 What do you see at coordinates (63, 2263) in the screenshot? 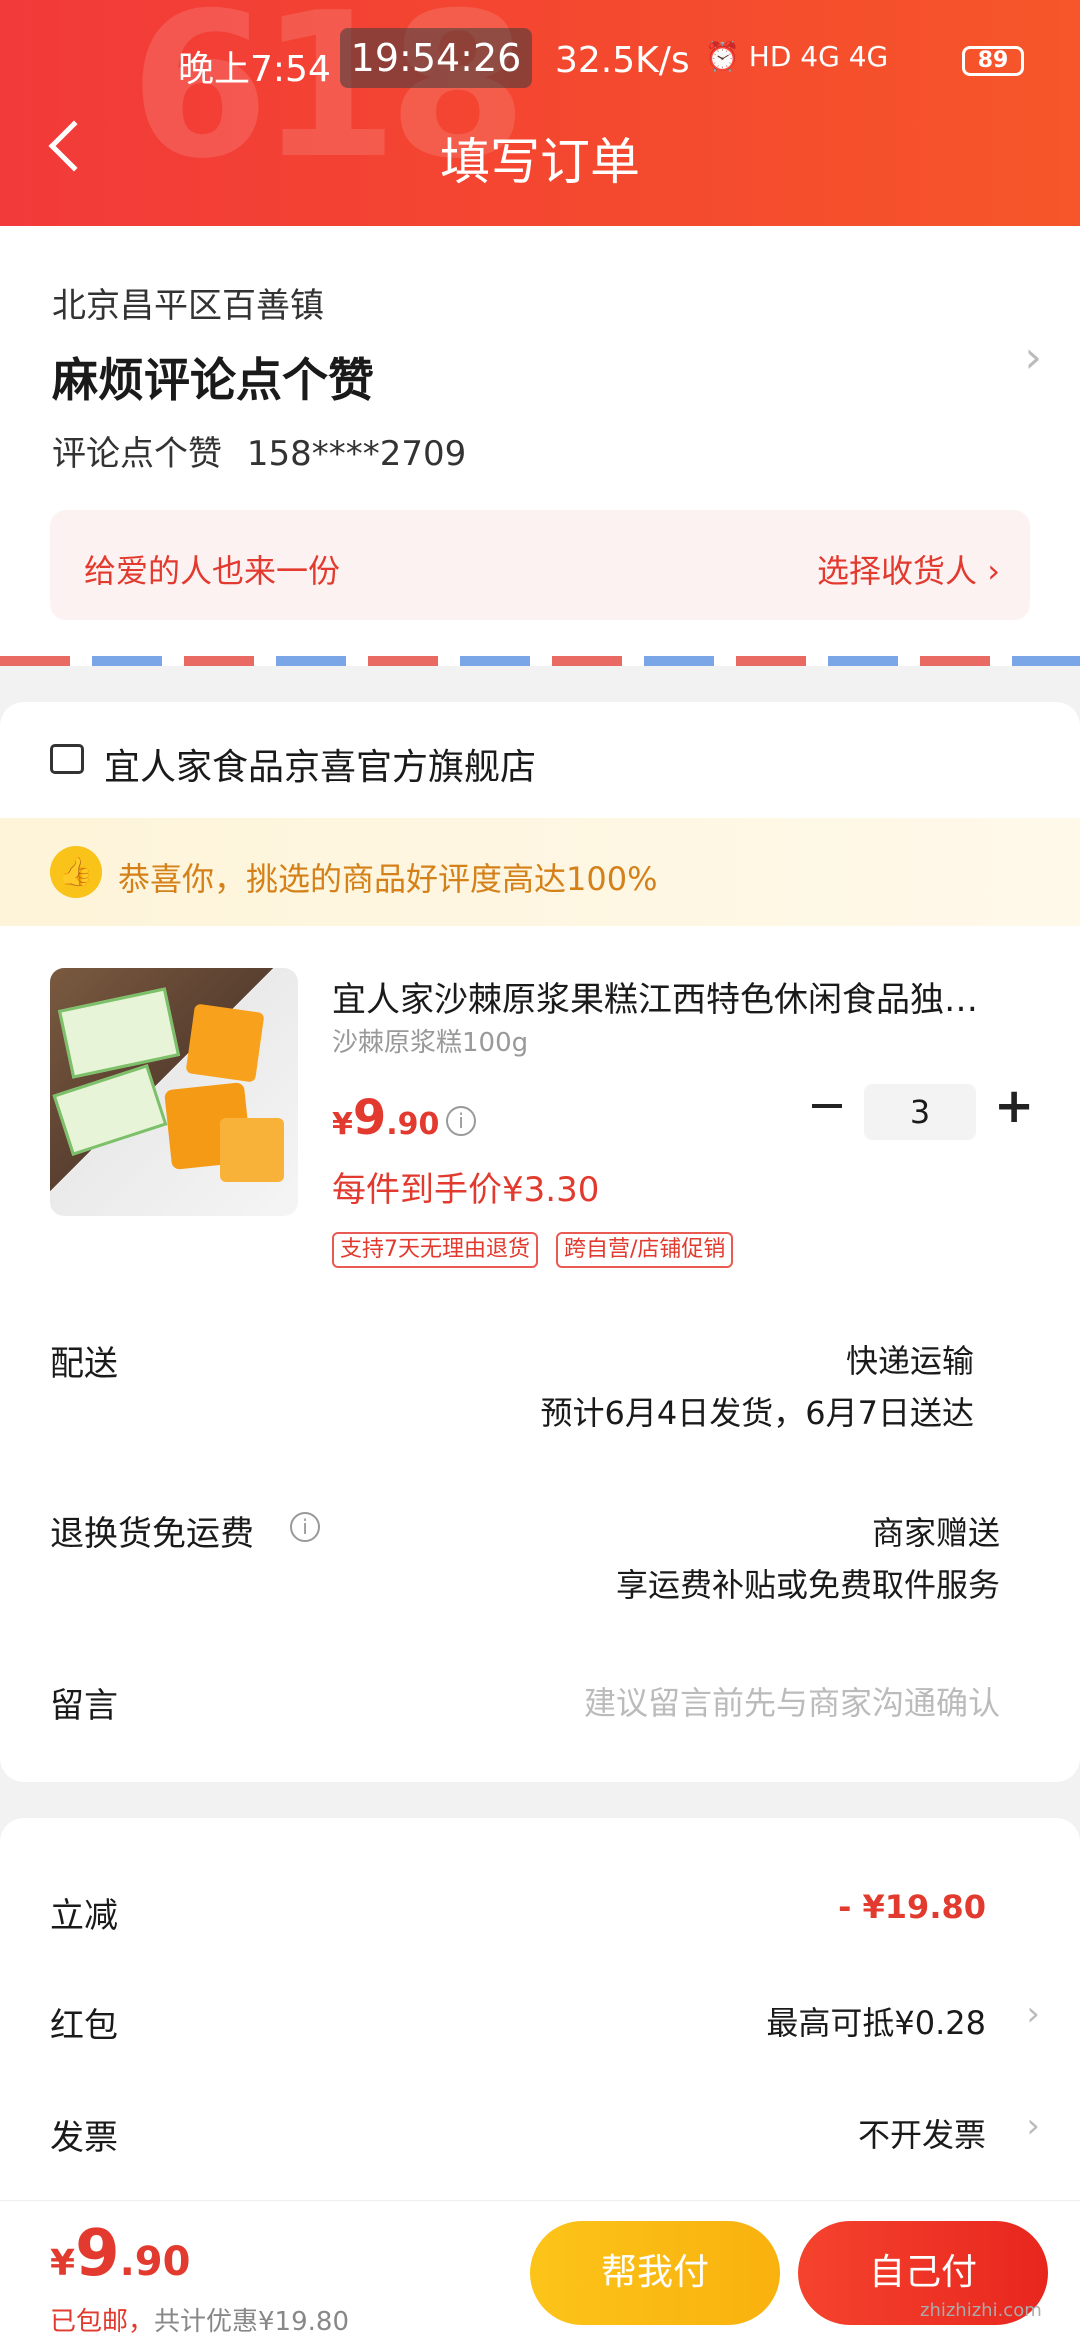
I see `total-currency: ¥` at bounding box center [63, 2263].